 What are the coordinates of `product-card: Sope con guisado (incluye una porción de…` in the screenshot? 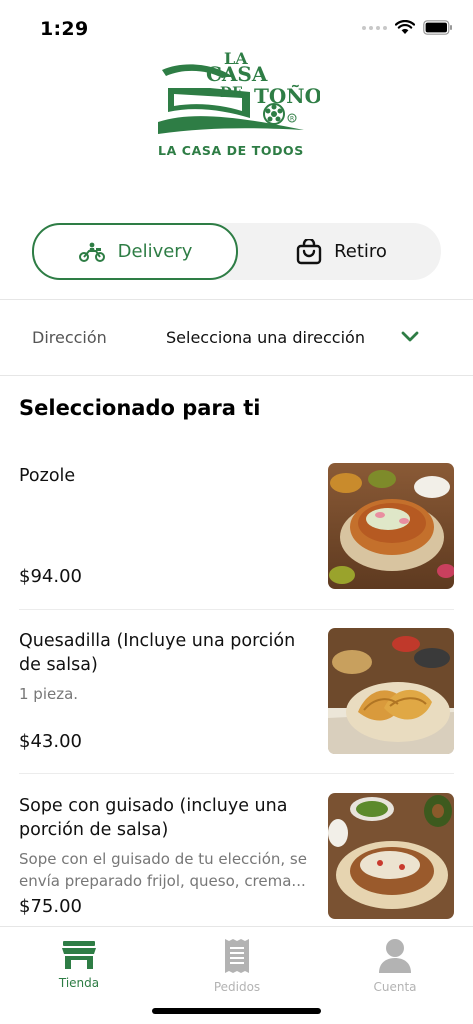 It's located at (236, 856).